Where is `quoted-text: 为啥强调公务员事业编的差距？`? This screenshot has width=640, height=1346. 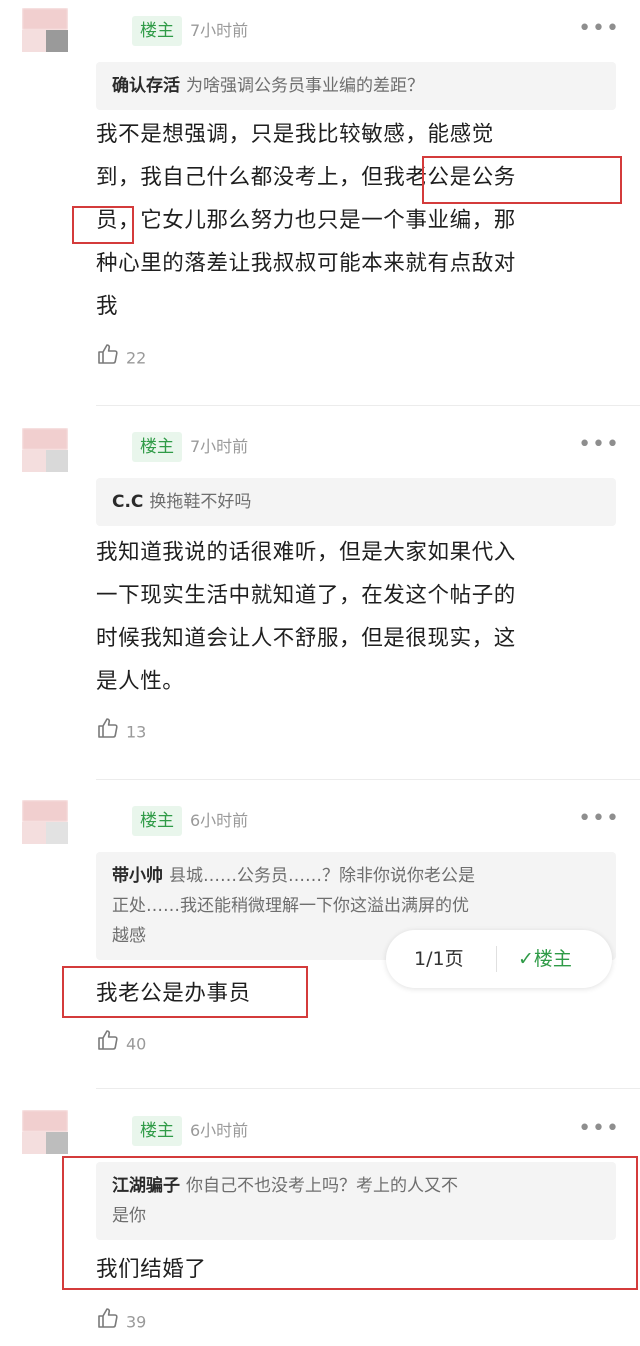 quoted-text: 为啥强调公务员事业编的差距？ is located at coordinates (305, 86).